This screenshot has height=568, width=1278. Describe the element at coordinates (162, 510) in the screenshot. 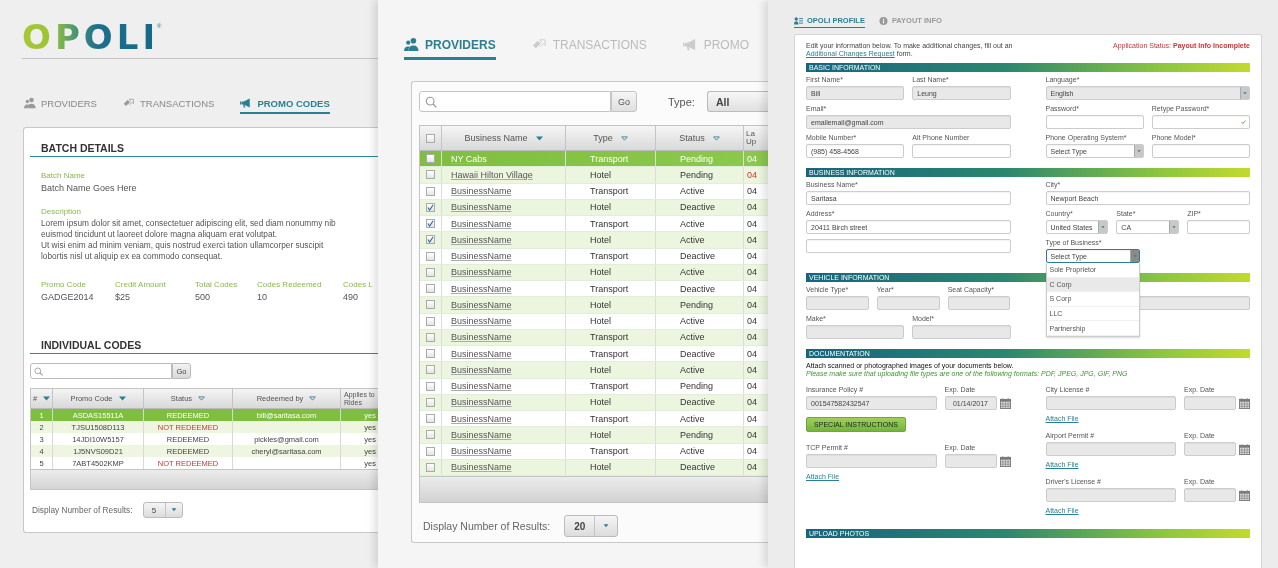

I see `results-select: 5` at that location.